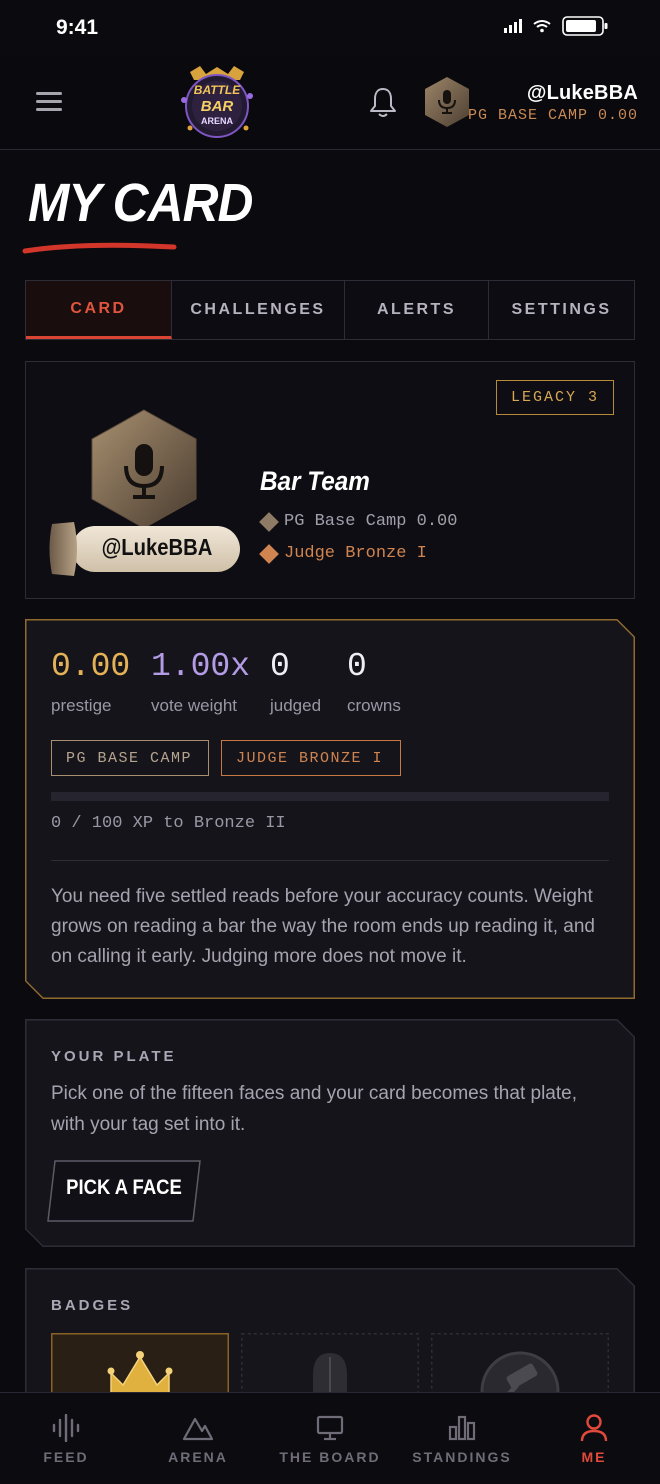 This screenshot has width=660, height=1484. What do you see at coordinates (330, 796) in the screenshot?
I see `xp-progress-bar` at bounding box center [330, 796].